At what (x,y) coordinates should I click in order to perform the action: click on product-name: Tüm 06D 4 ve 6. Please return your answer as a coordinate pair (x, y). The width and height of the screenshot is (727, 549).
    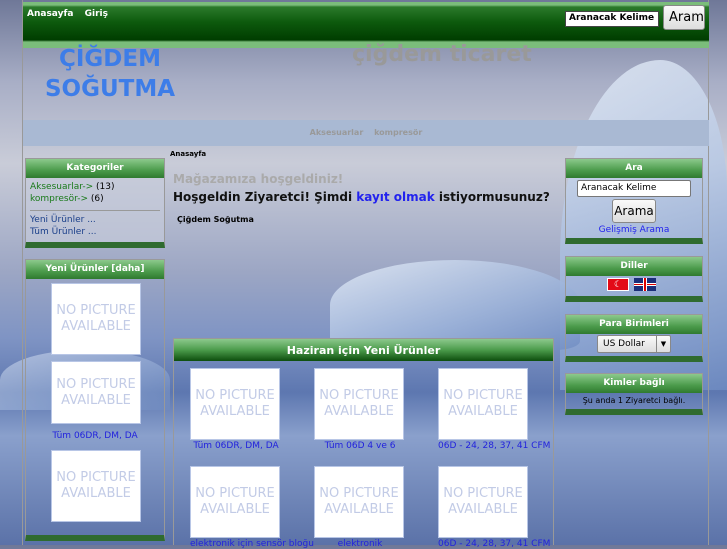
    Looking at the image, I should click on (360, 446).